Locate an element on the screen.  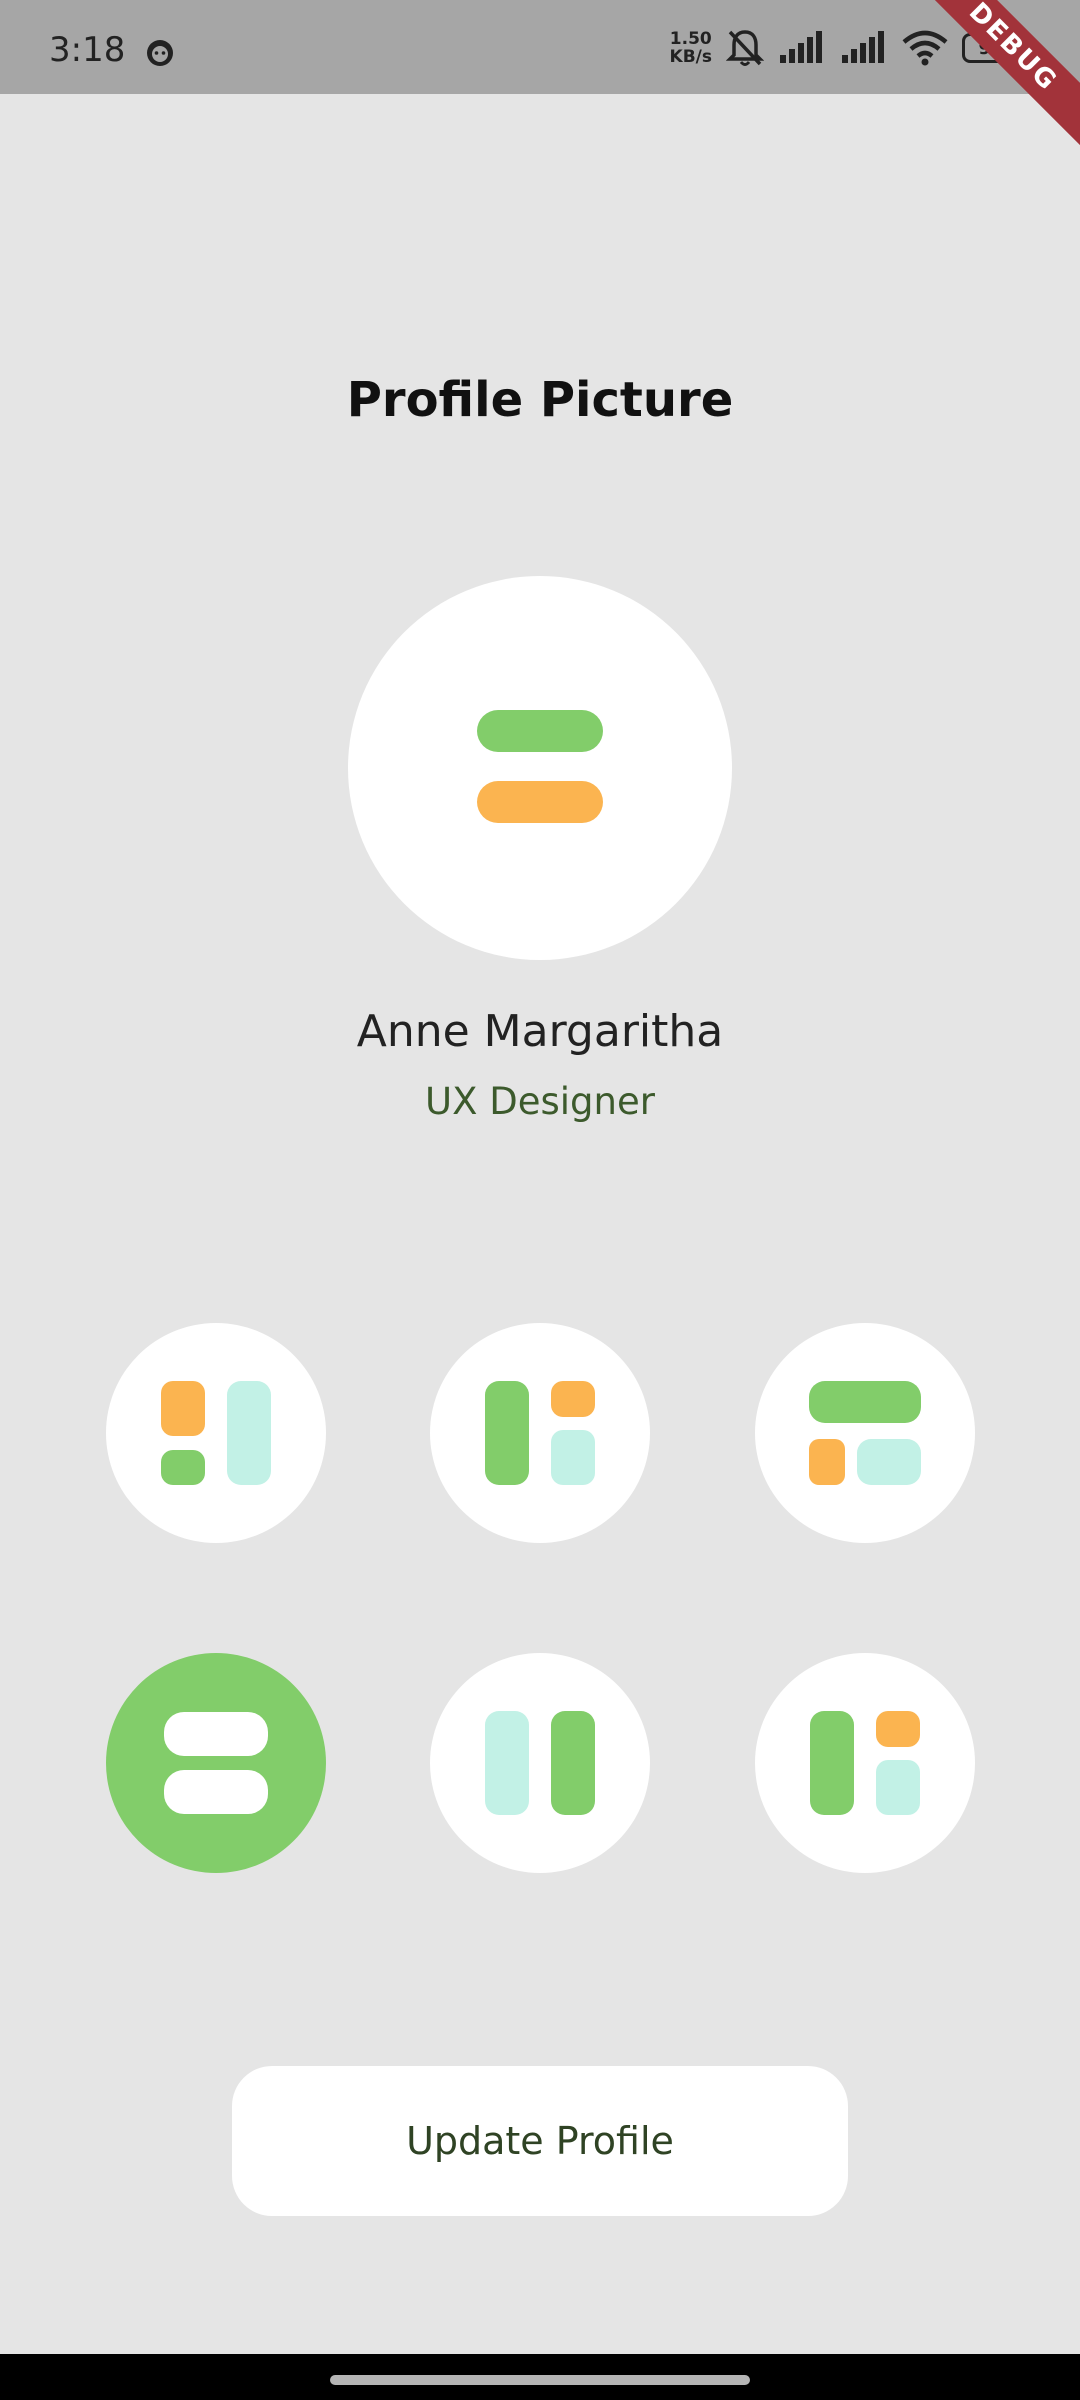
avatar-layout-3-icon is located at coordinates (865, 1433).